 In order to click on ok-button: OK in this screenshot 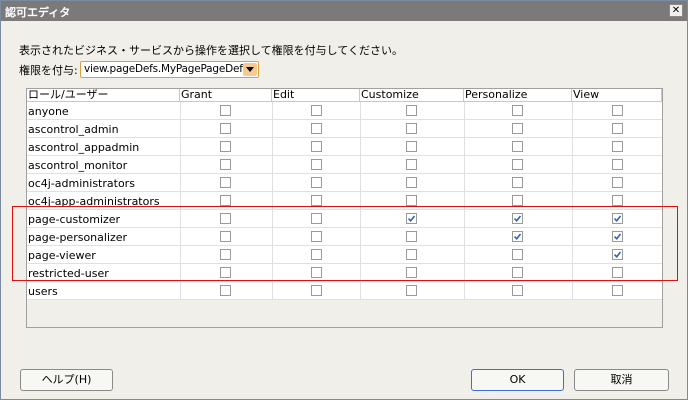, I will do `click(517, 380)`.